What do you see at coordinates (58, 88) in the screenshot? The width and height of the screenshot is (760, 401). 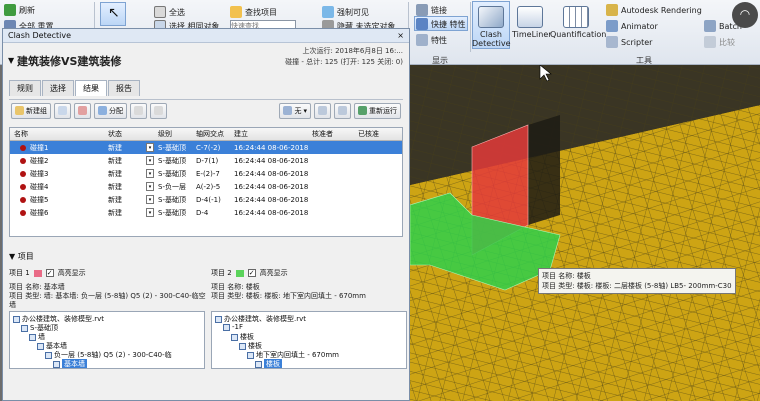 I see `tab-select: 选择` at bounding box center [58, 88].